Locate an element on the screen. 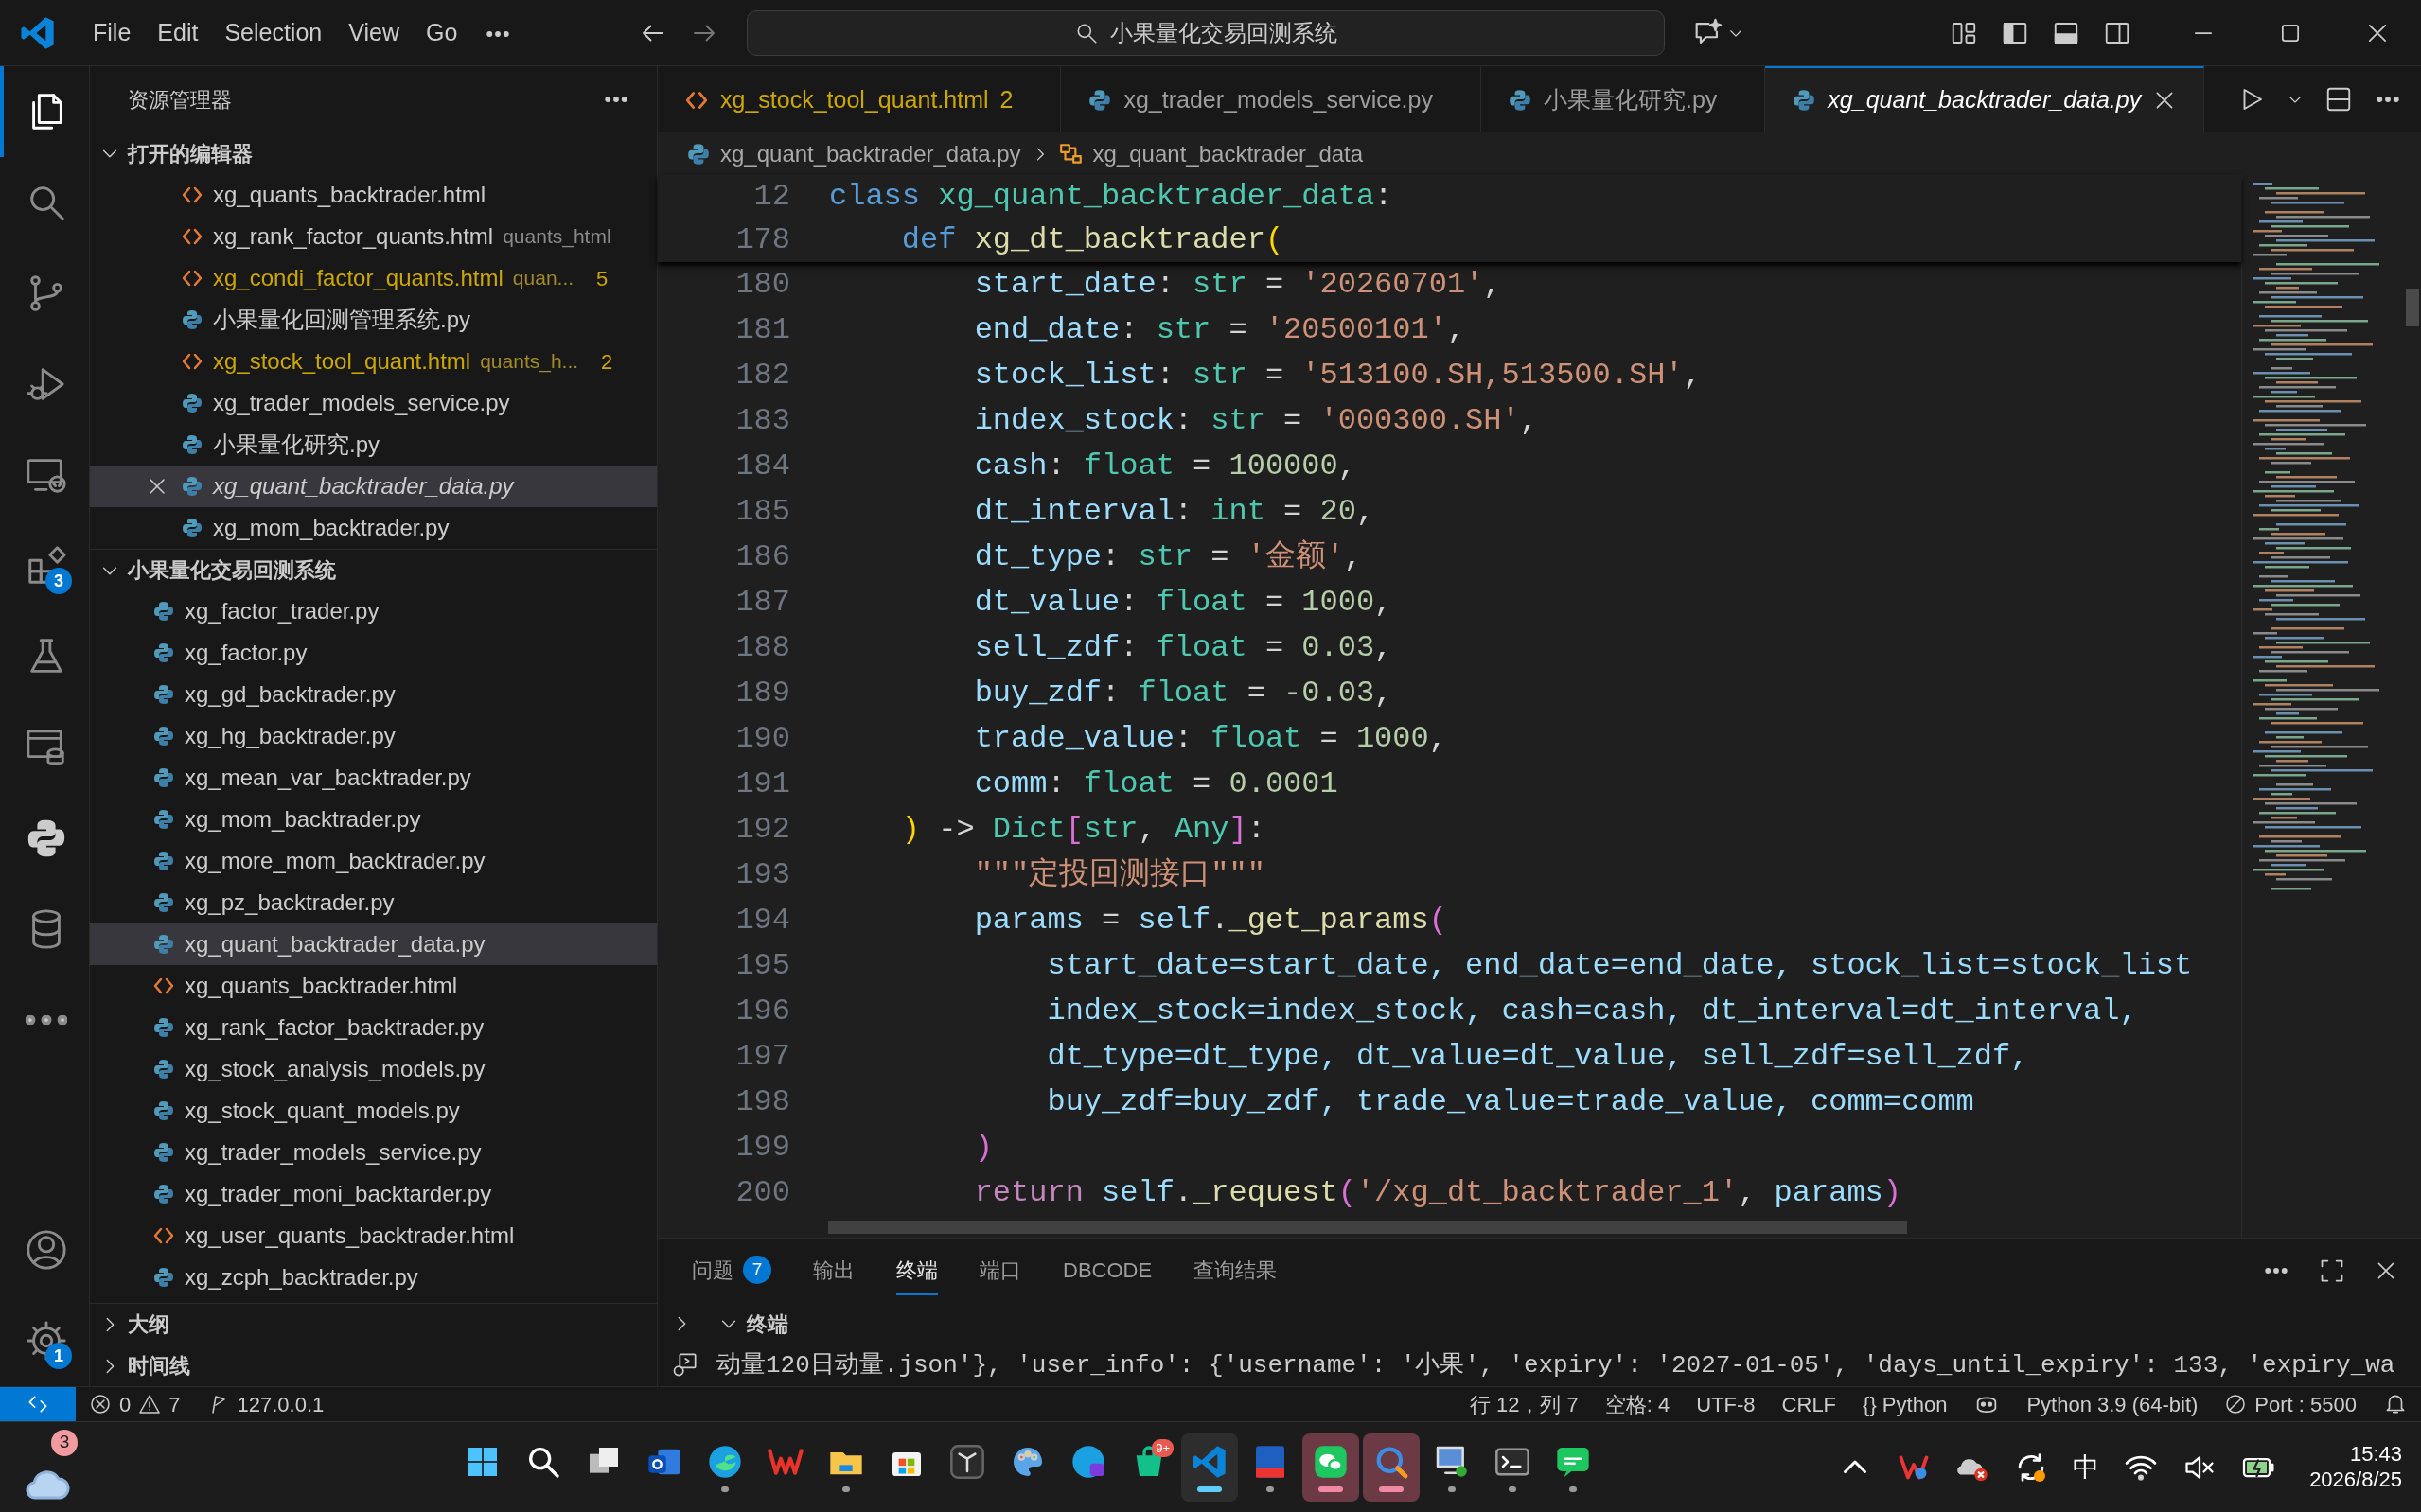 This screenshot has width=2421, height=1512. line-number: 199 is located at coordinates (762, 1148).